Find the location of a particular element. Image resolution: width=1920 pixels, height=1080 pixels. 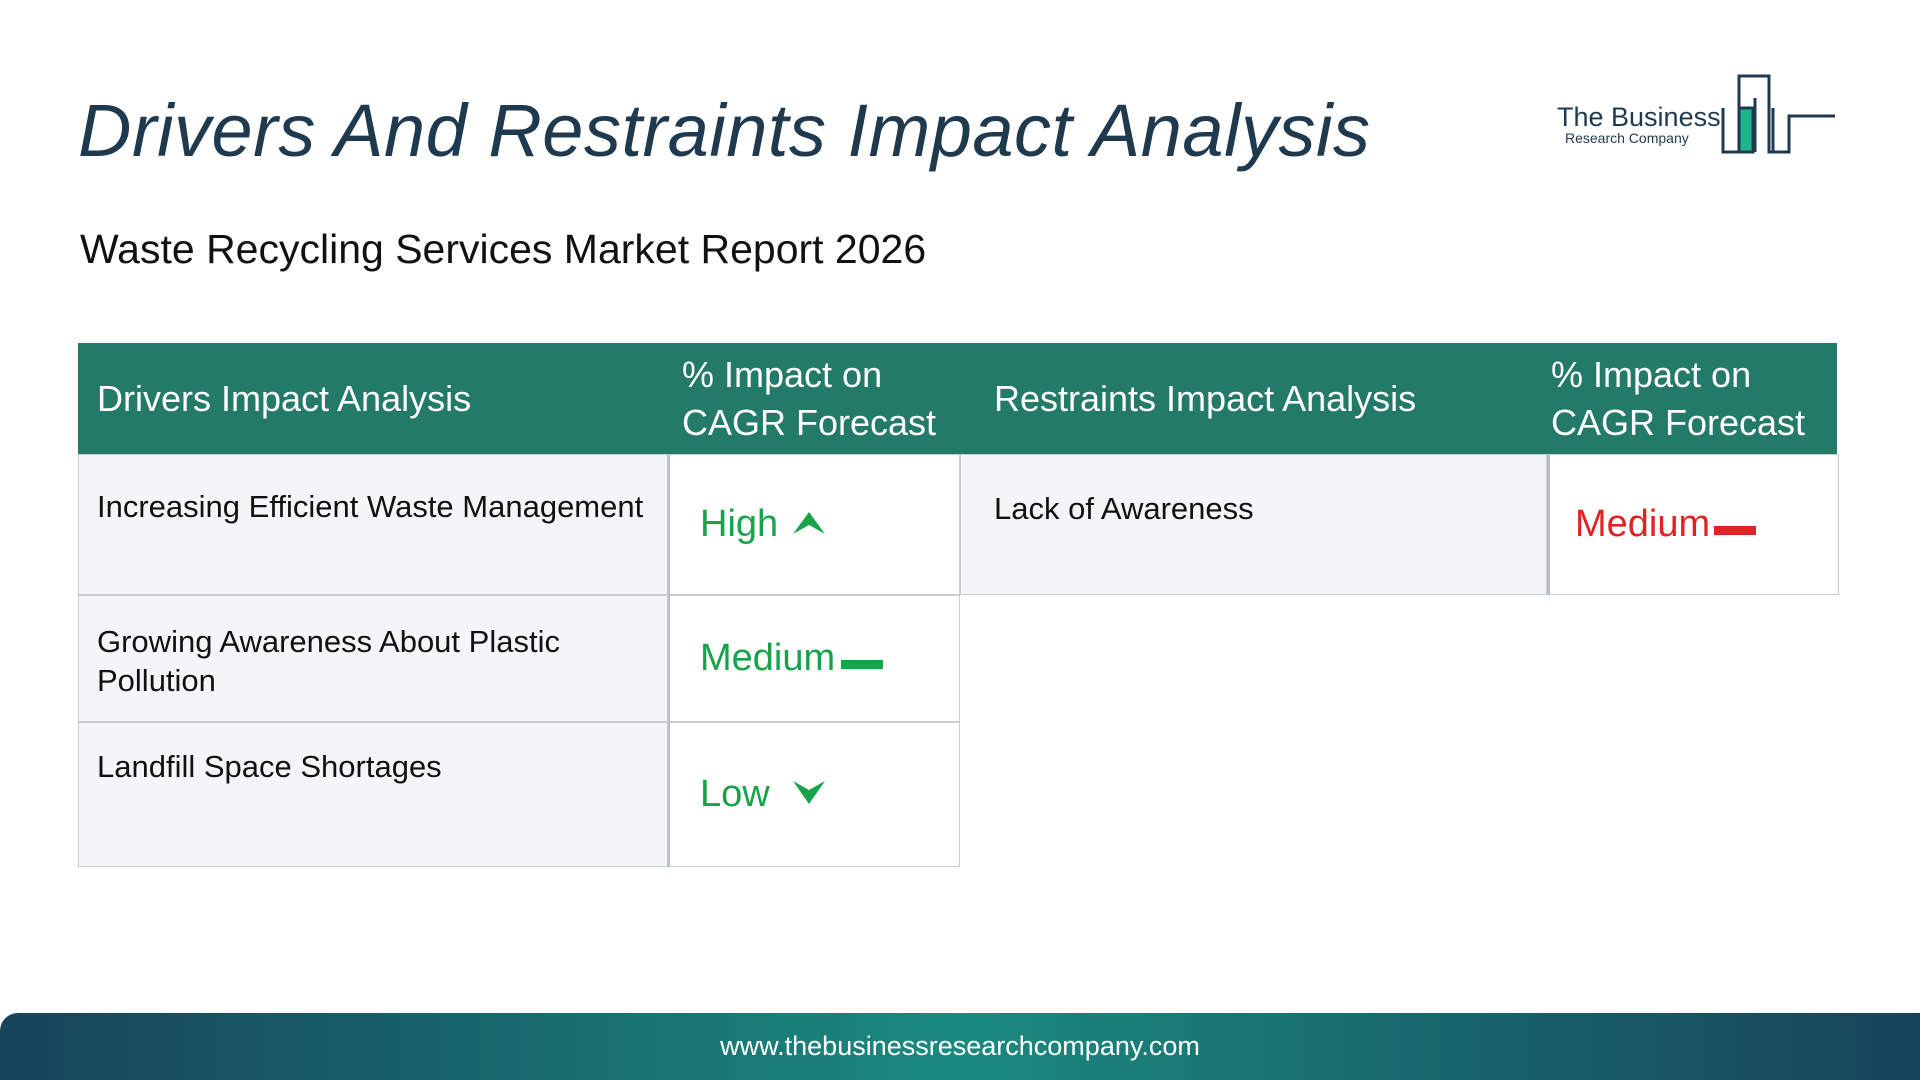

driver-label: Increasing Efficient Waste Management is located at coordinates (373, 524).